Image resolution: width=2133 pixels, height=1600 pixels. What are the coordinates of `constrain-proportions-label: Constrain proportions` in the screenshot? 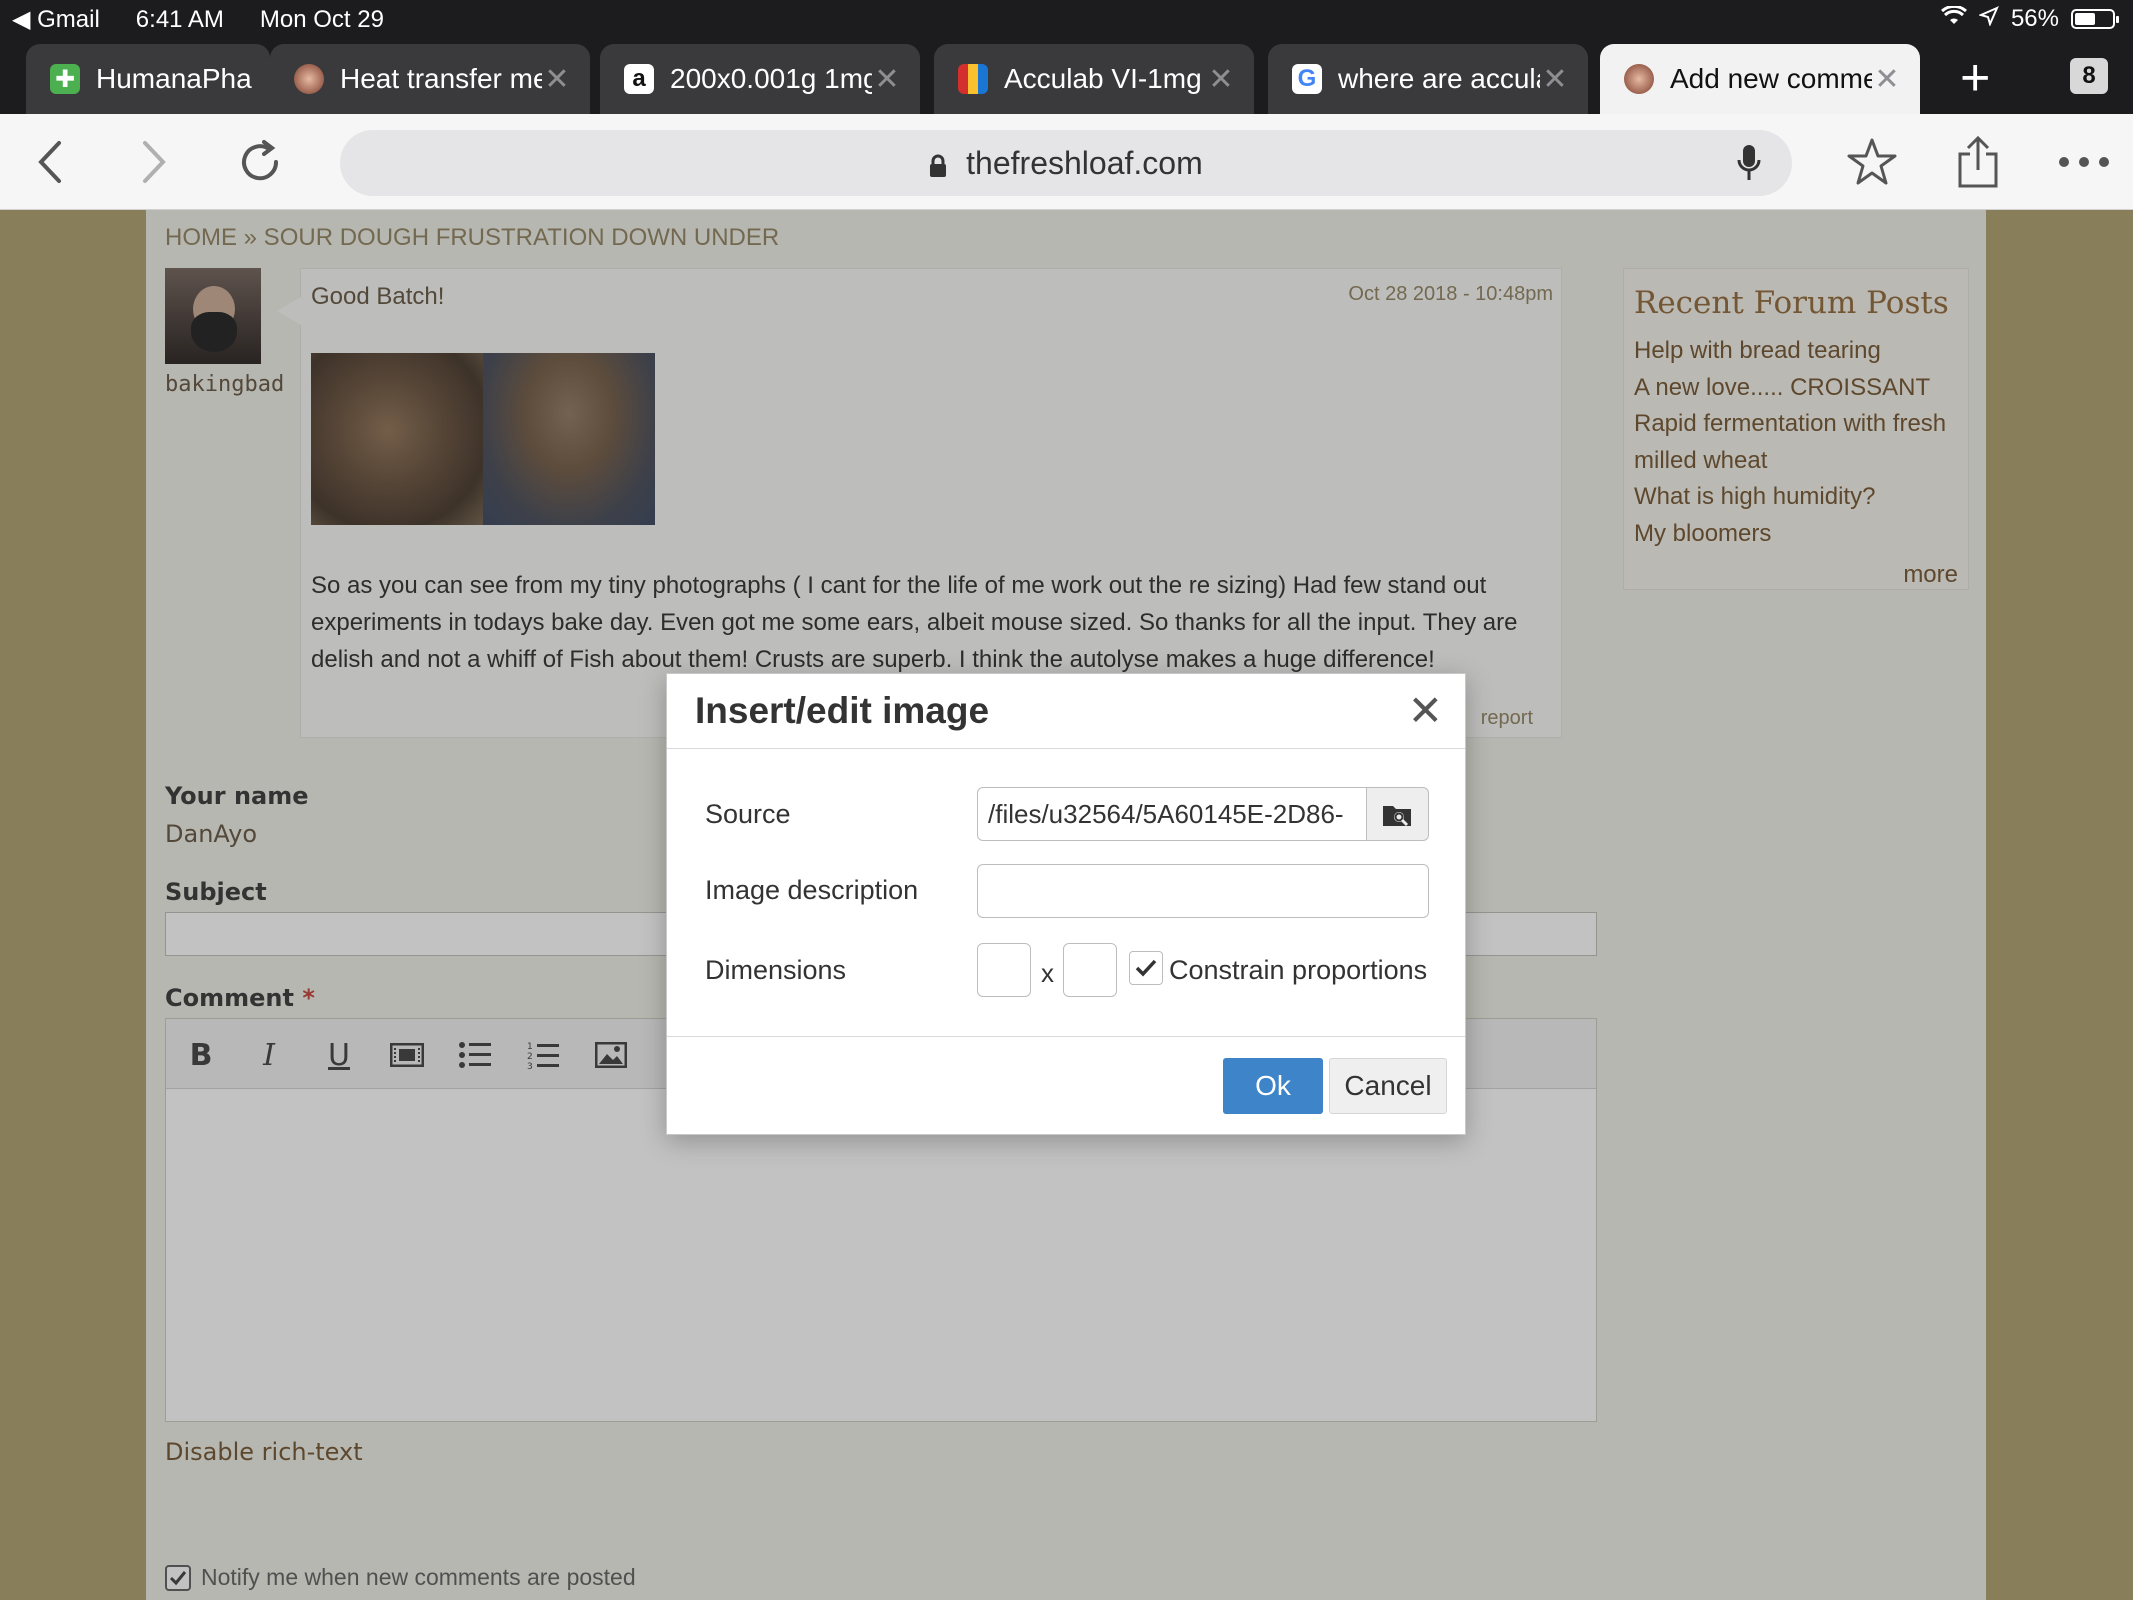 It's located at (1298, 970).